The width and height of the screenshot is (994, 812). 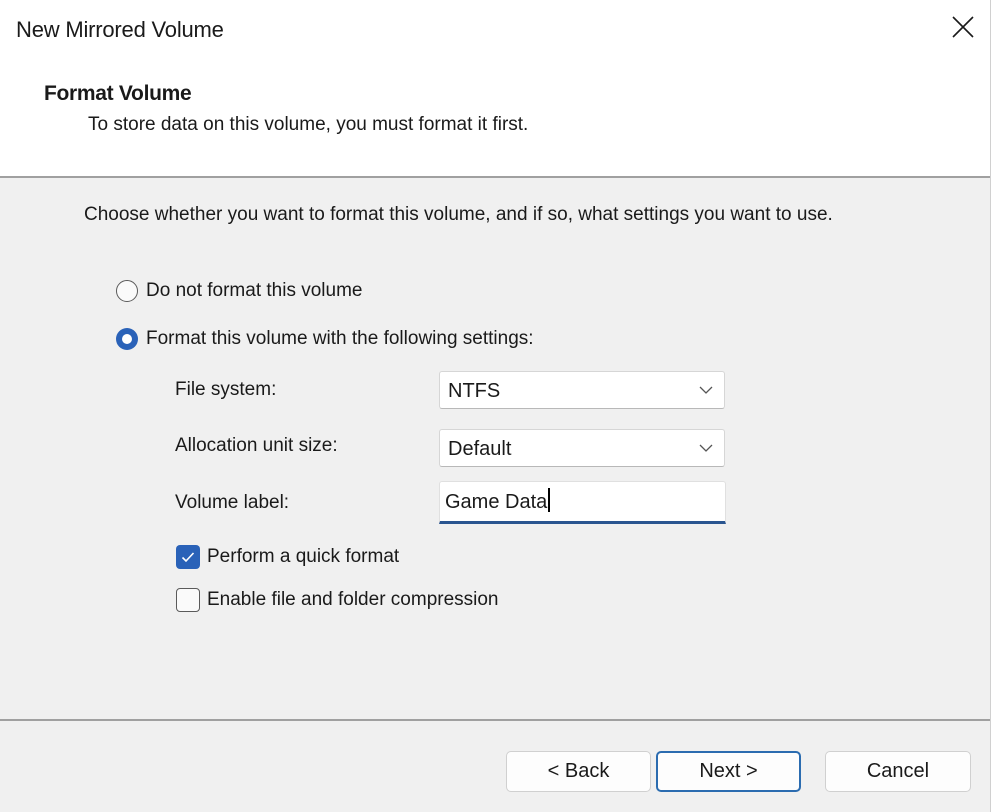 What do you see at coordinates (578, 771) in the screenshot?
I see `back-button: < Back` at bounding box center [578, 771].